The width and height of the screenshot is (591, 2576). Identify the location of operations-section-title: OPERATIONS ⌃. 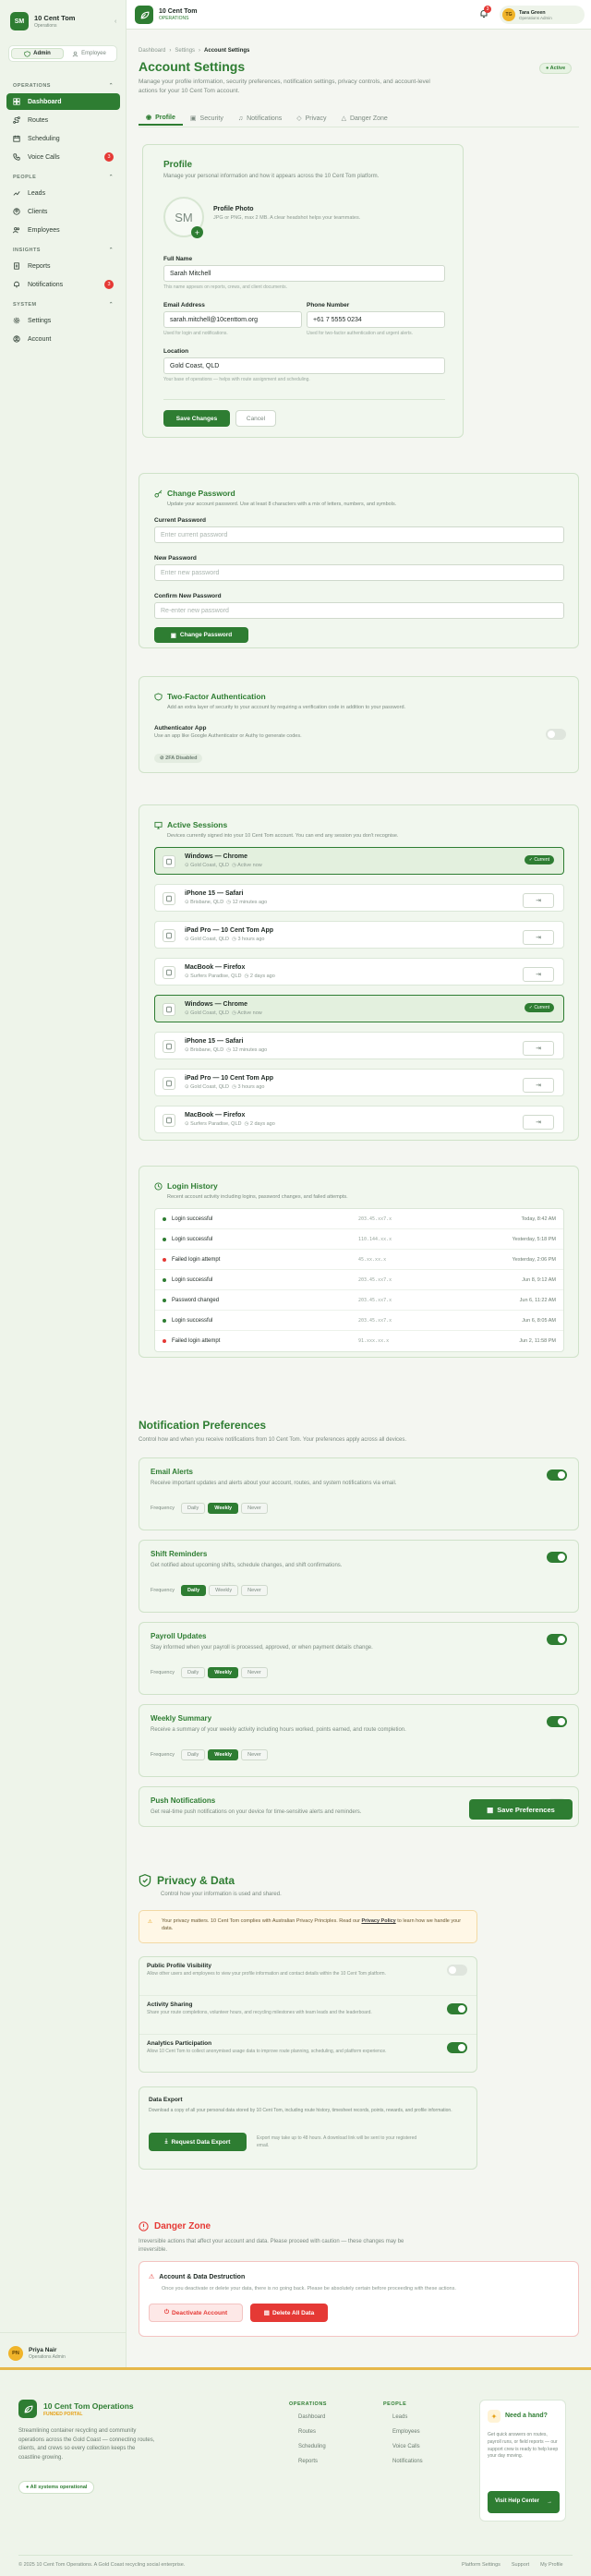
(63, 86).